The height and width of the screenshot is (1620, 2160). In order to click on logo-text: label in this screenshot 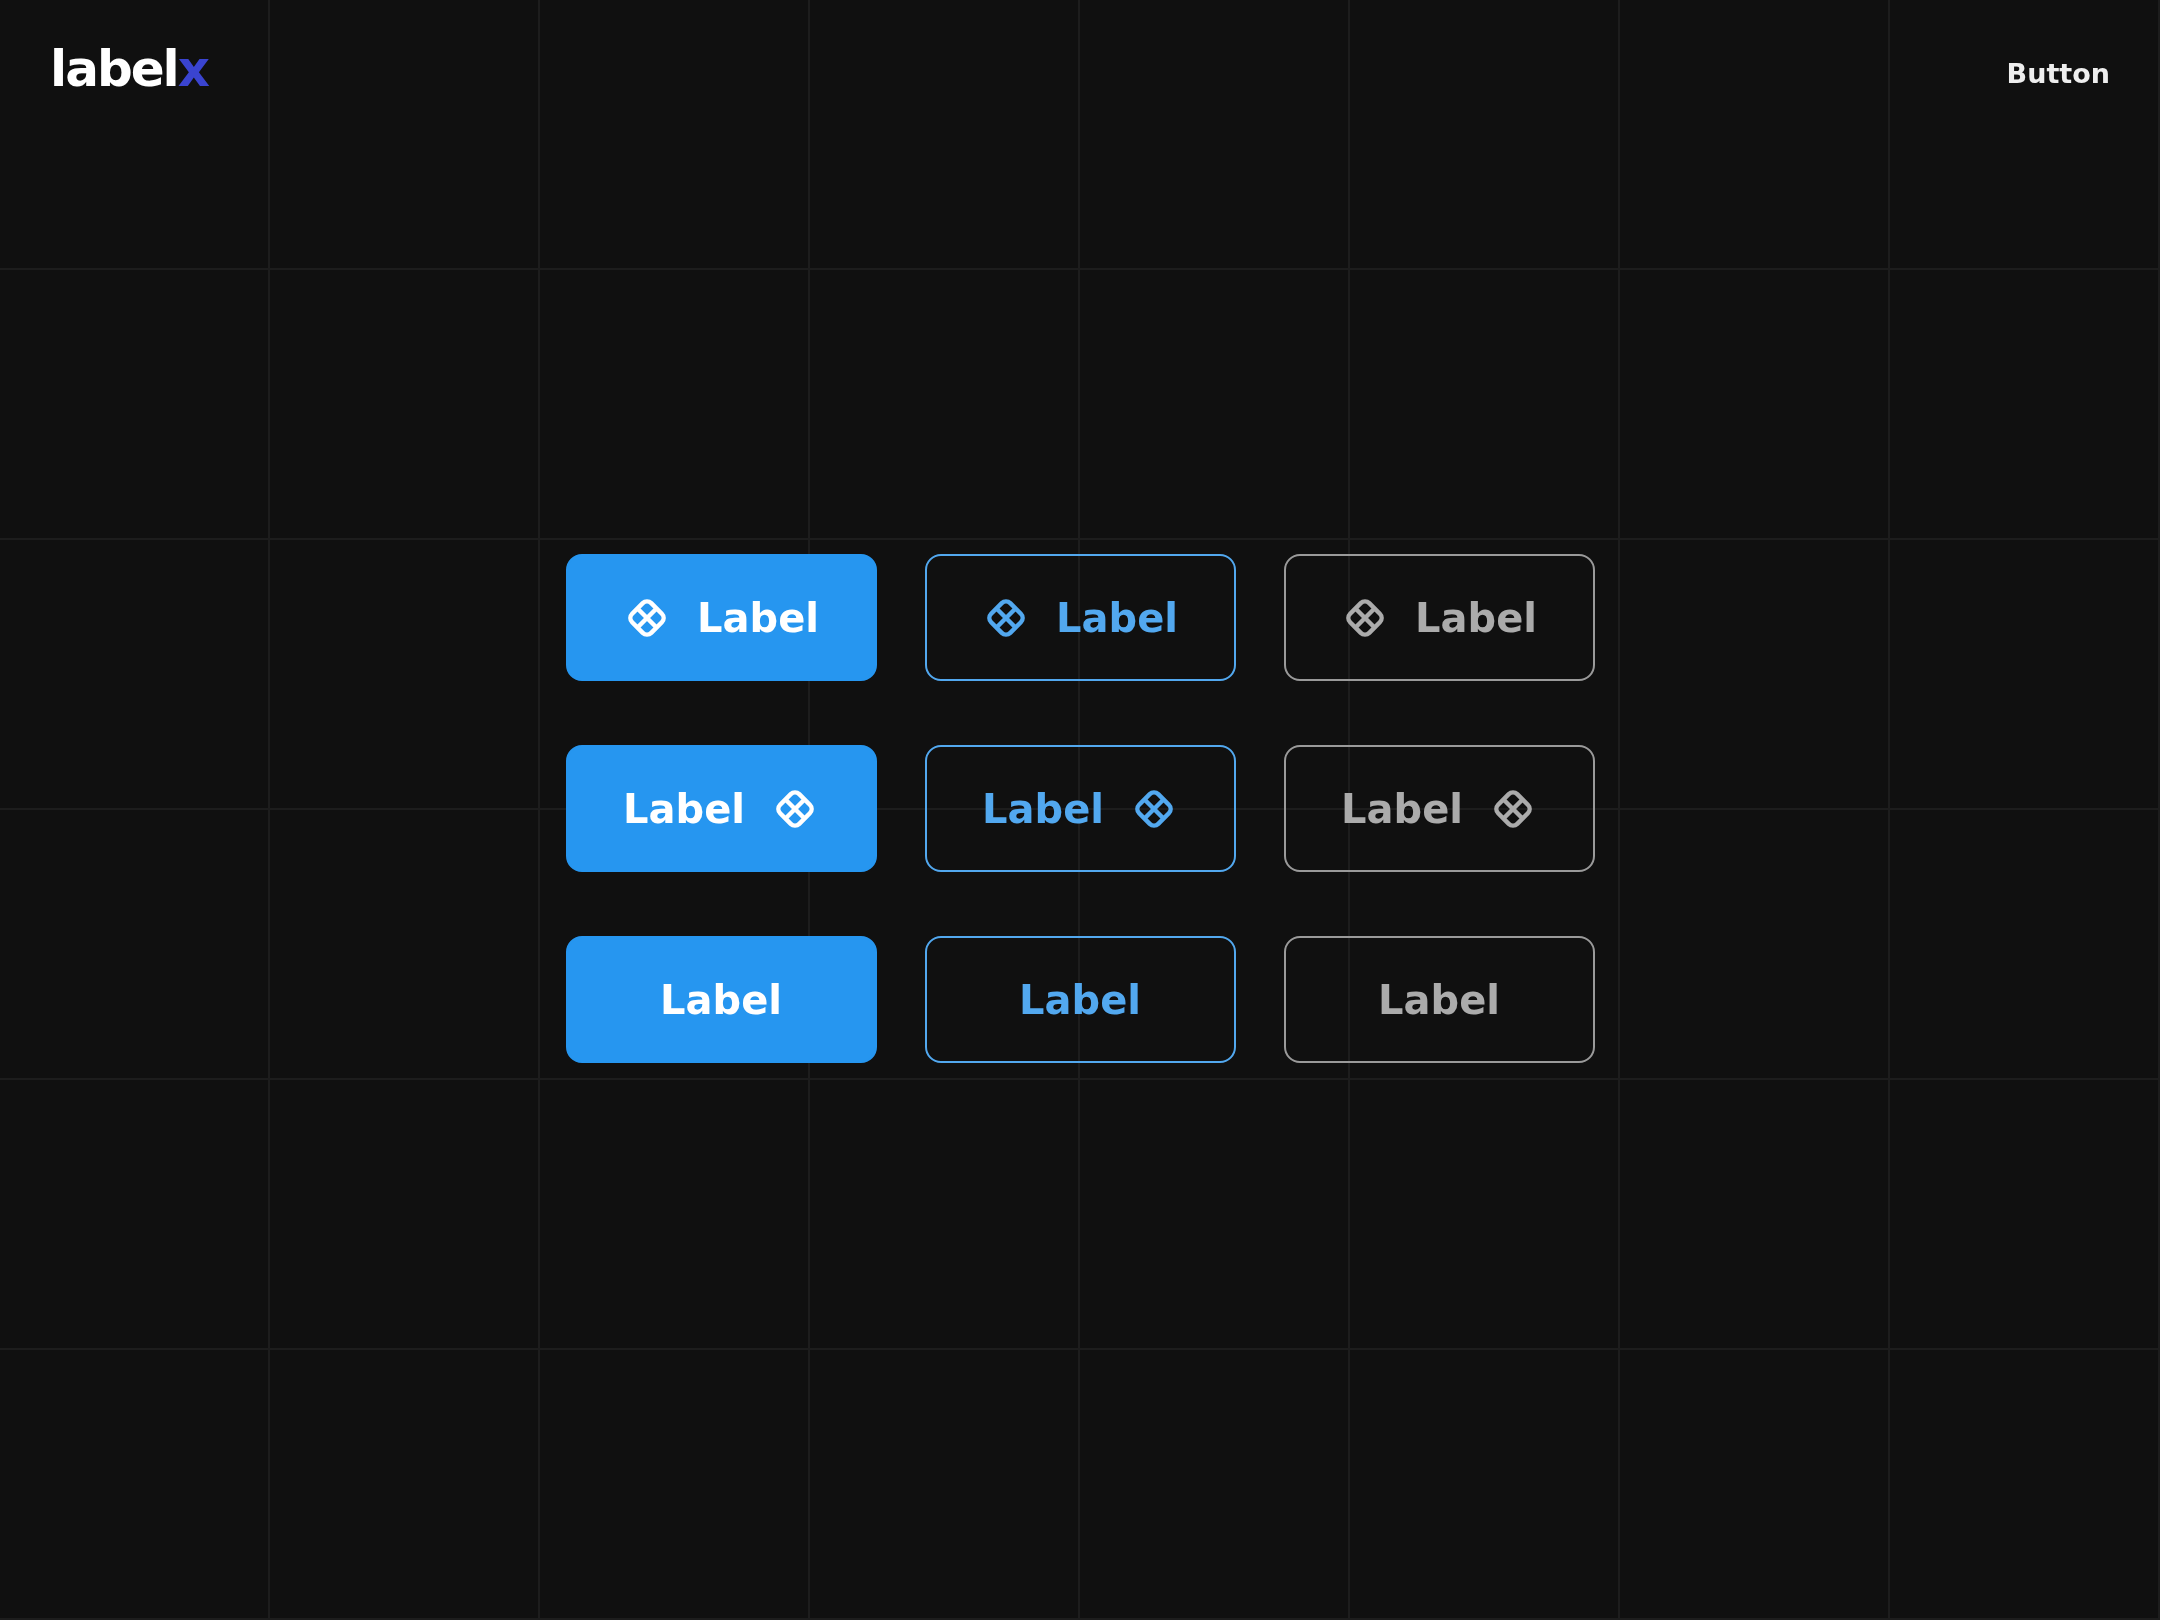, I will do `click(114, 69)`.